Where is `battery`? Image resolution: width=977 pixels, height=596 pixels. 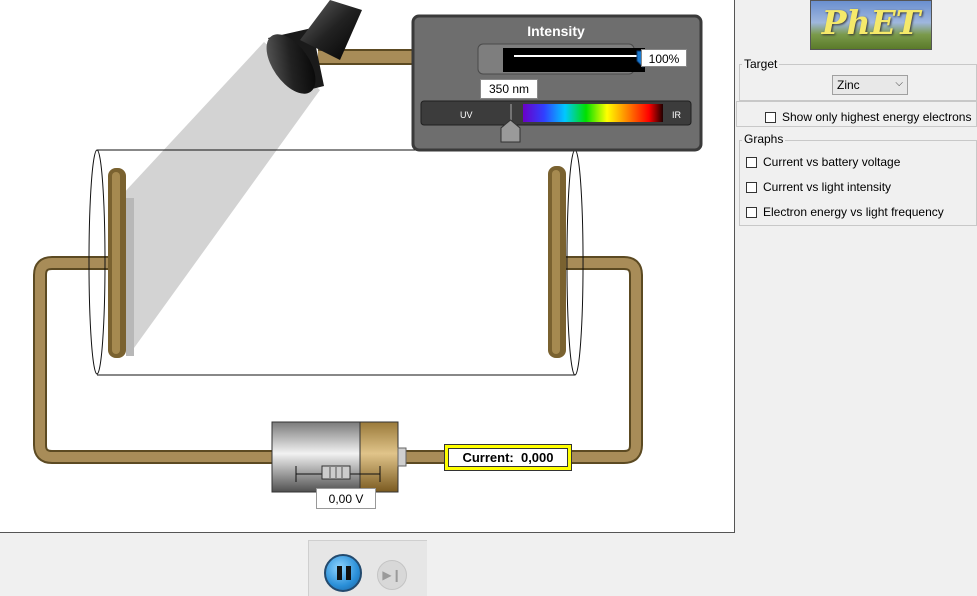
battery is located at coordinates (339, 457).